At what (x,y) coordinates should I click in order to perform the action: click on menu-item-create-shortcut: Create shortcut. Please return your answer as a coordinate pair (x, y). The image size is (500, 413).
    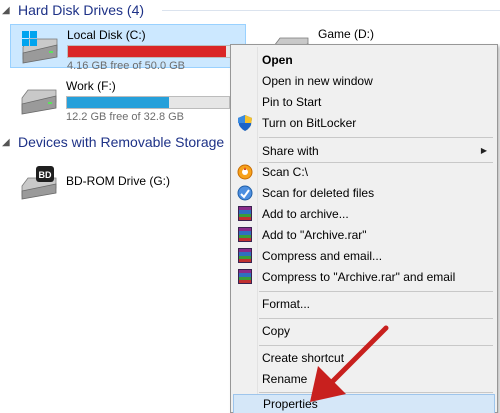
    Looking at the image, I should click on (364, 357).